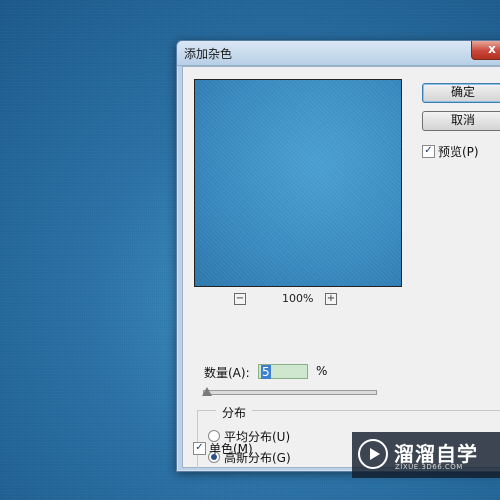  Describe the element at coordinates (283, 371) in the screenshot. I see `amount-input: 5` at that location.